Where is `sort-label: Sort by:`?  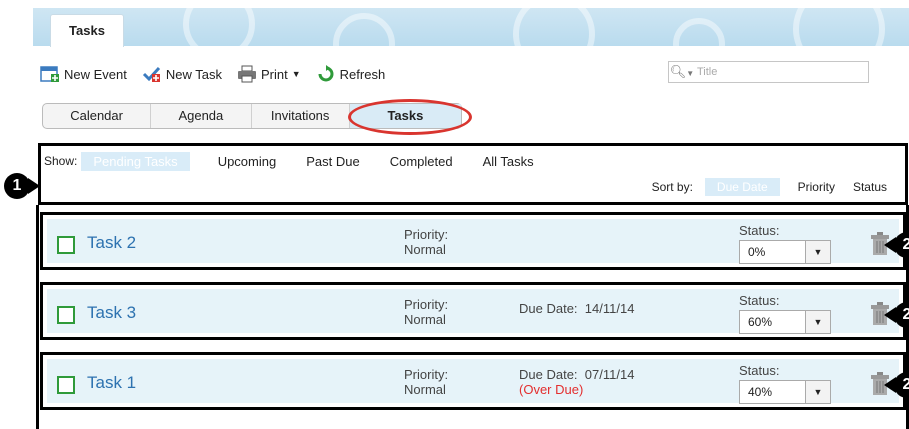
sort-label: Sort by: is located at coordinates (672, 187).